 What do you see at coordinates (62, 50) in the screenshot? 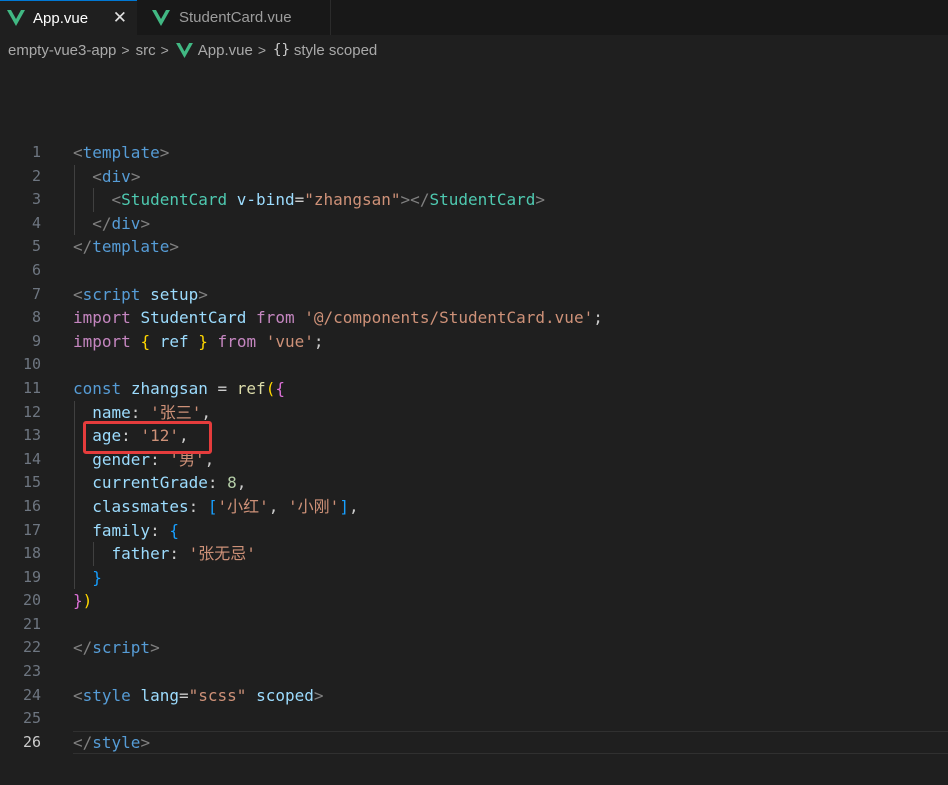
I see `breadcrumb-folder-root: empty-vue3-app` at bounding box center [62, 50].